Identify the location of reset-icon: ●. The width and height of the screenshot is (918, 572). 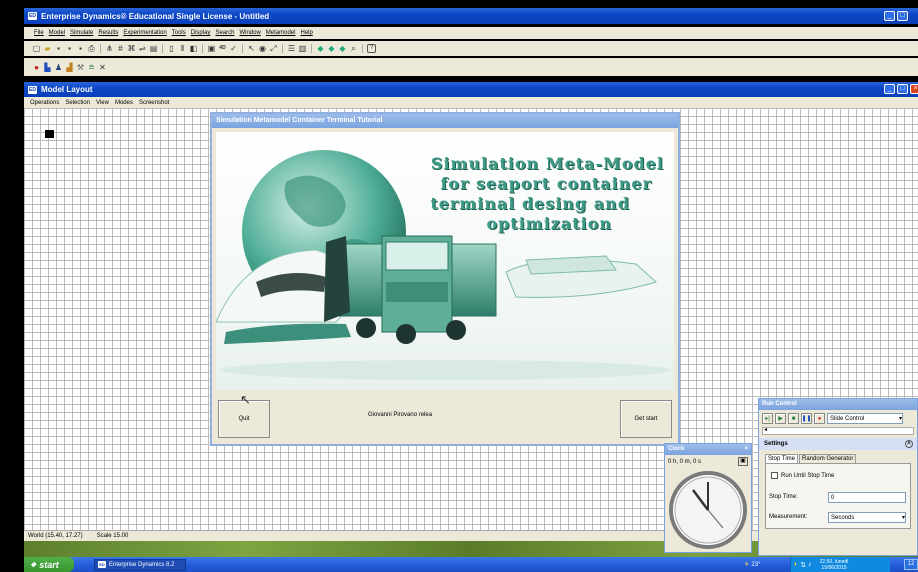
(819, 418).